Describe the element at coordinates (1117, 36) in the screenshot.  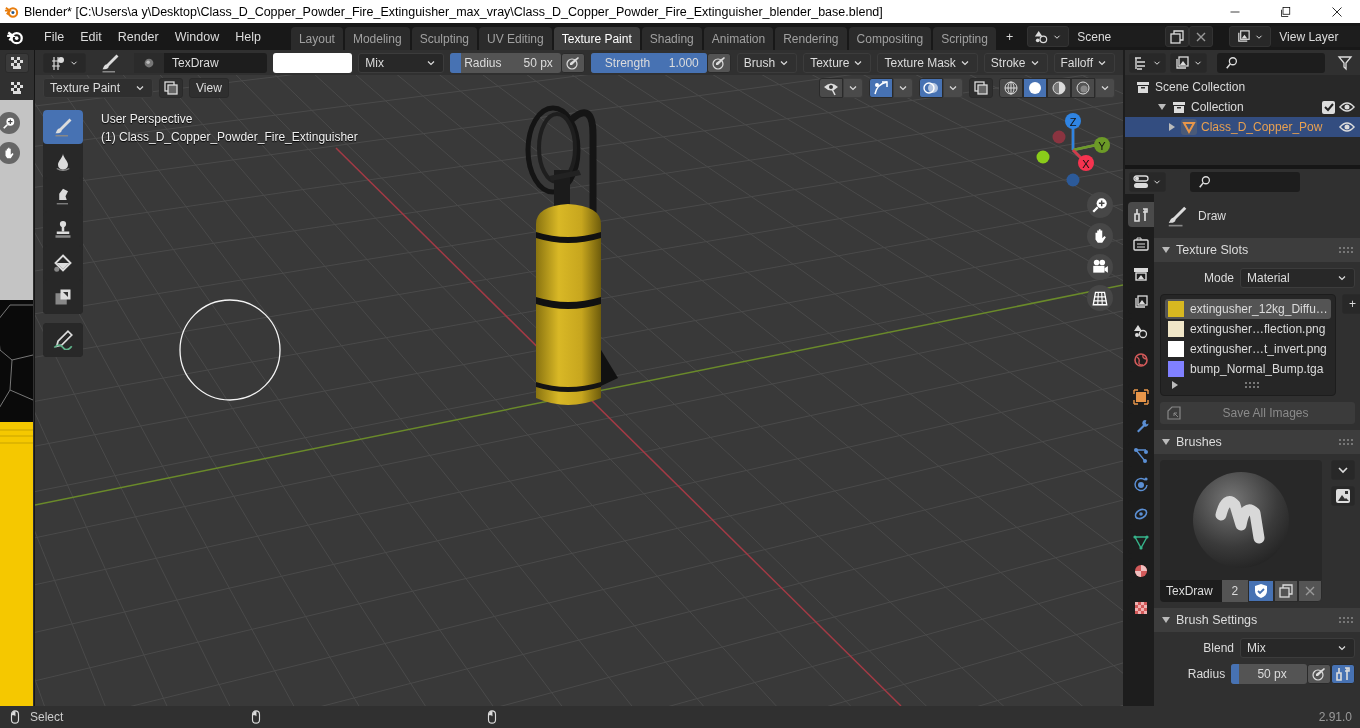
I see `scene-field: Scene` at that location.